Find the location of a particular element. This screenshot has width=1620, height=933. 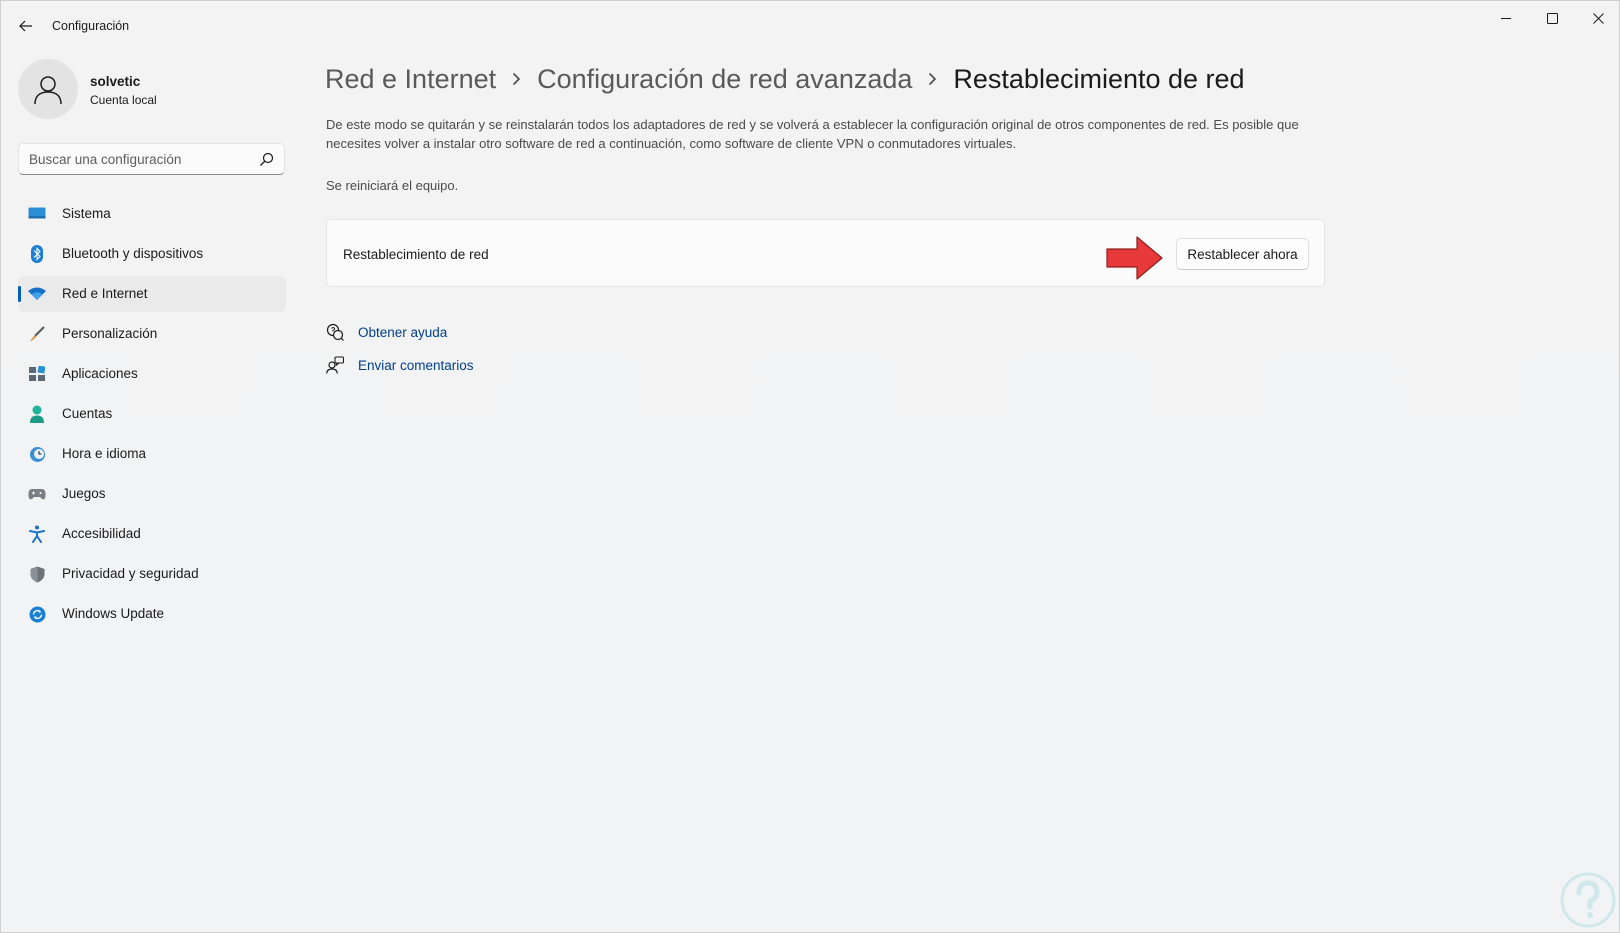

search-input is located at coordinates (139, 159).